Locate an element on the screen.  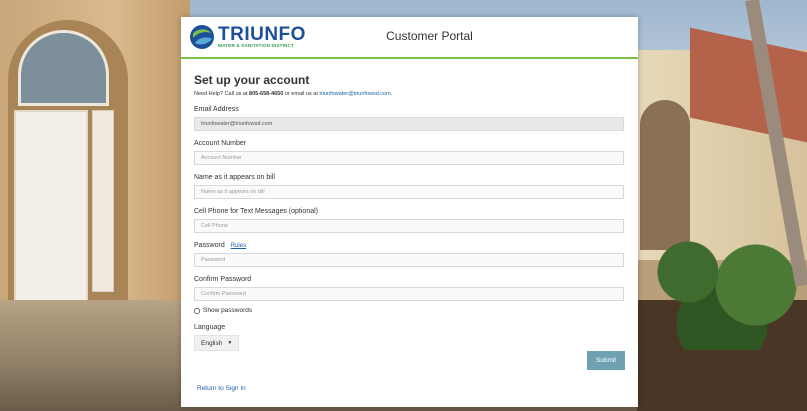
water-drop-logo-icon is located at coordinates (202, 37).